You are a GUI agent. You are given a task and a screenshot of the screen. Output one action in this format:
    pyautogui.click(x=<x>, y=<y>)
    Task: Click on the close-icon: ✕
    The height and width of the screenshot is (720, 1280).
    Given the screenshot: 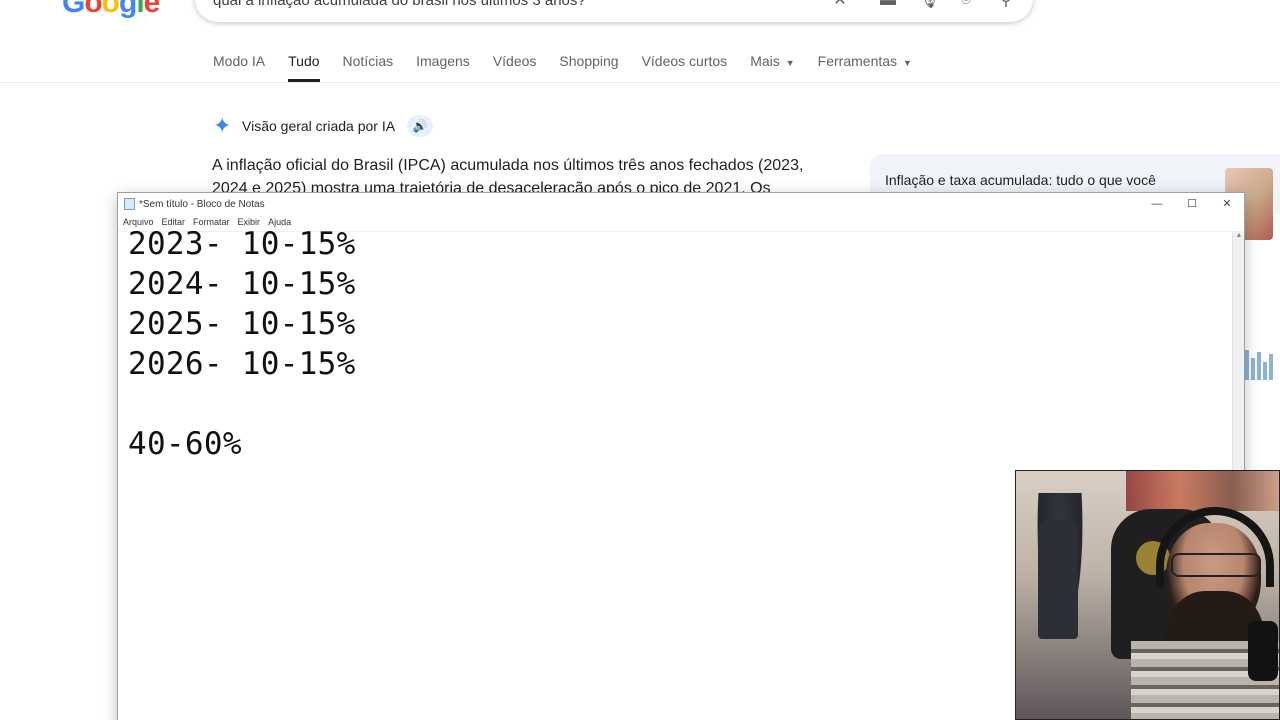 What is the action you would take?
    pyautogui.click(x=1227, y=204)
    